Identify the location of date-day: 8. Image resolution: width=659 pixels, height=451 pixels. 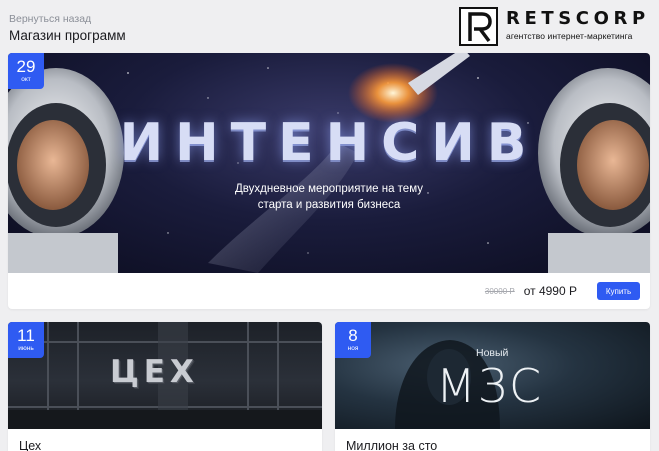
(353, 335).